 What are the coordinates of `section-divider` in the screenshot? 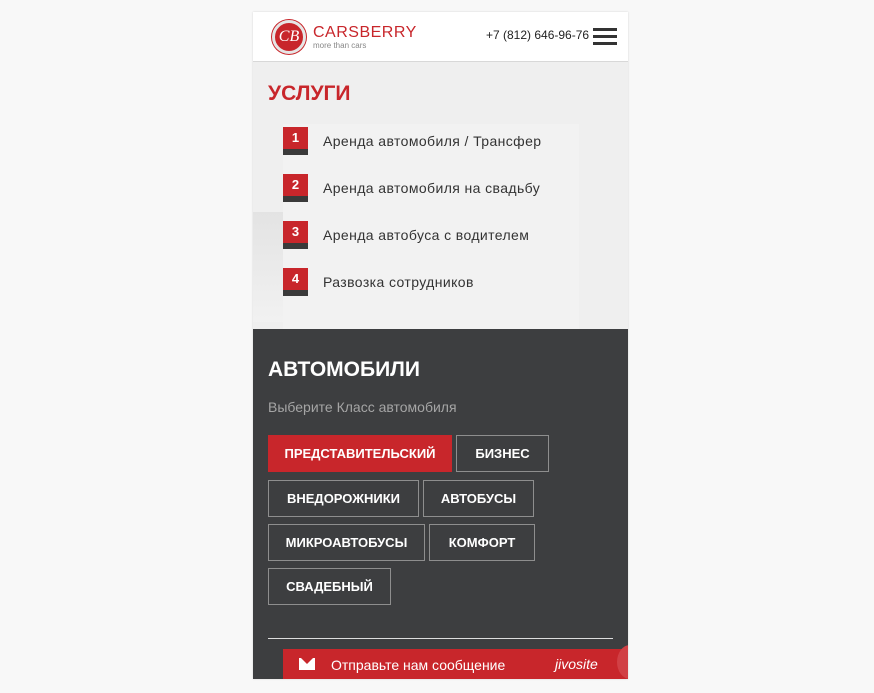 It's located at (440, 638).